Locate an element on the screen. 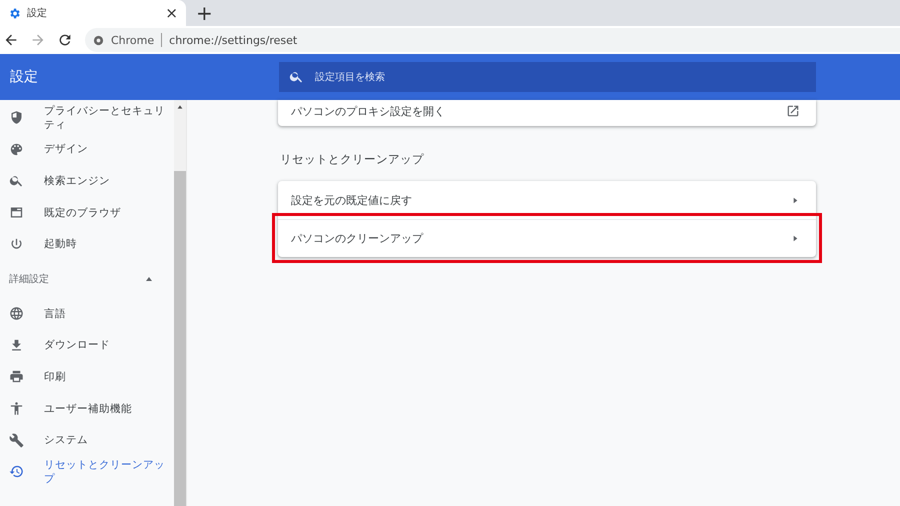 This screenshot has height=506, width=900. print-icon is located at coordinates (16, 376).